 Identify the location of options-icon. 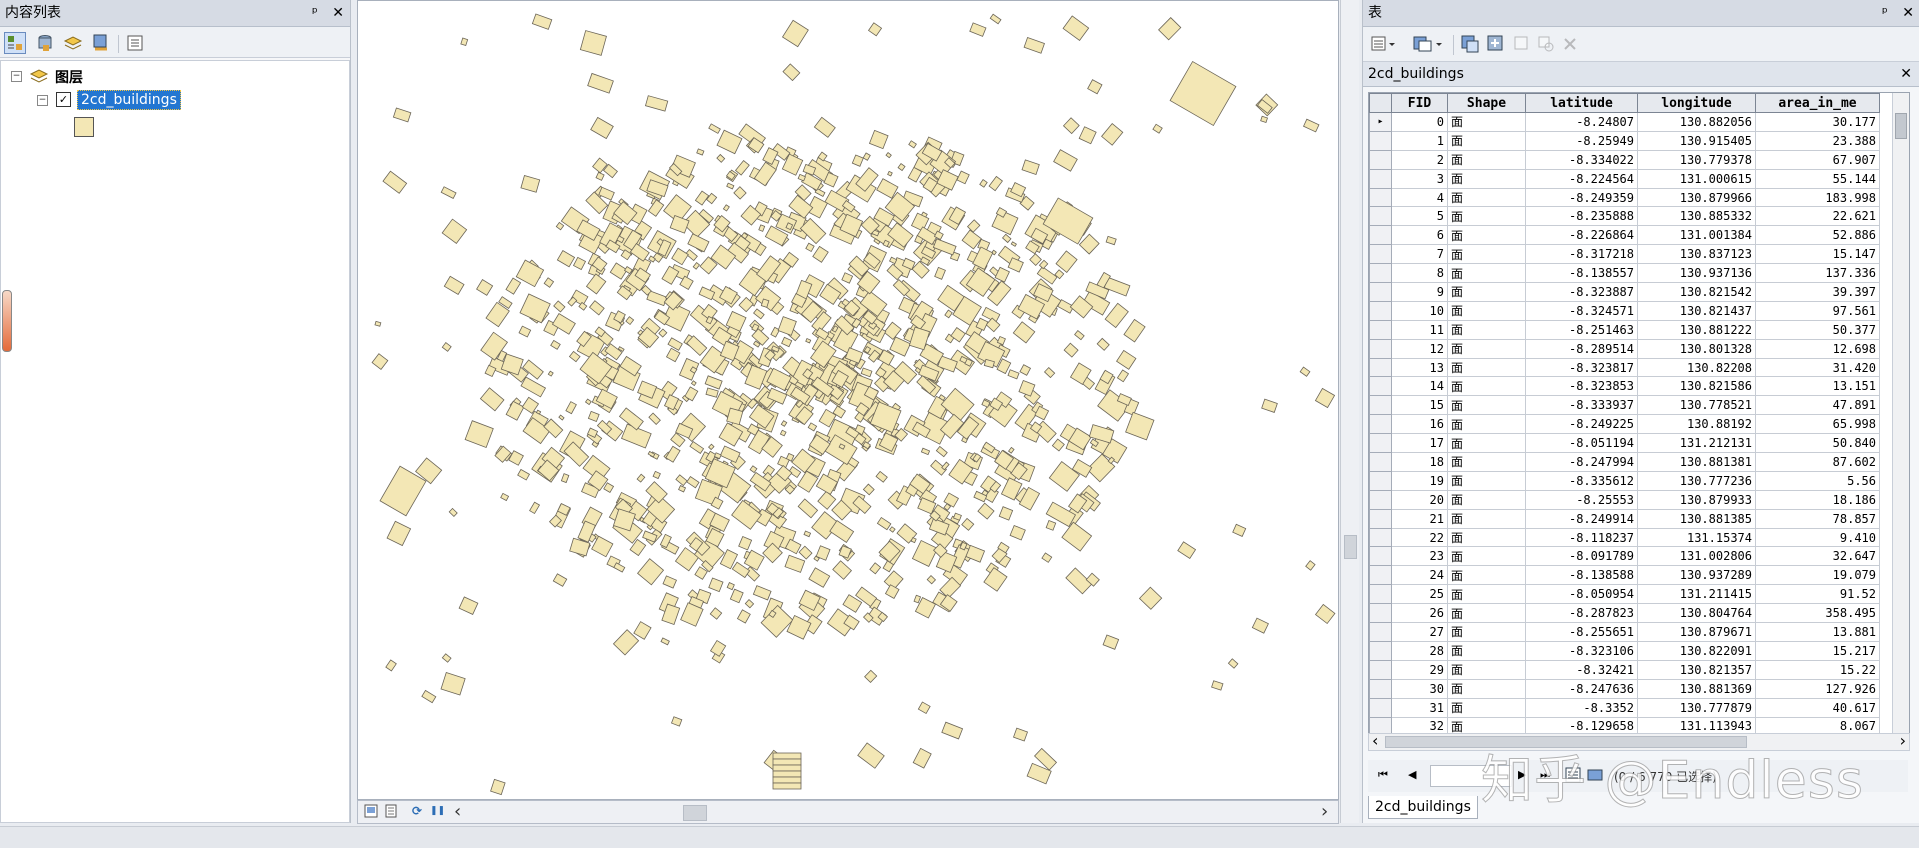
(135, 43).